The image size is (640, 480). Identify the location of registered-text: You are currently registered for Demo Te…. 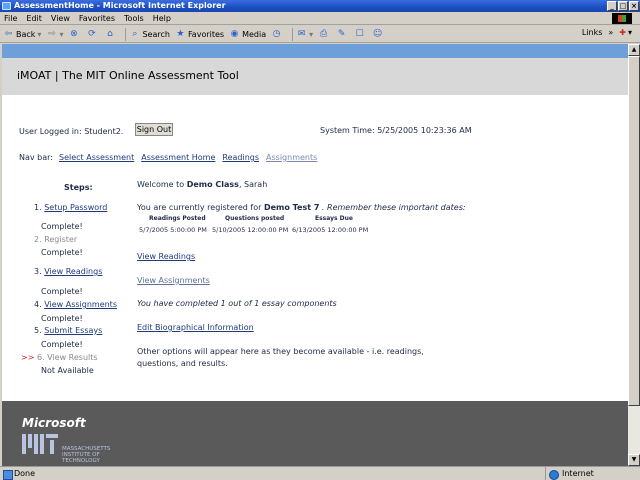
(301, 207).